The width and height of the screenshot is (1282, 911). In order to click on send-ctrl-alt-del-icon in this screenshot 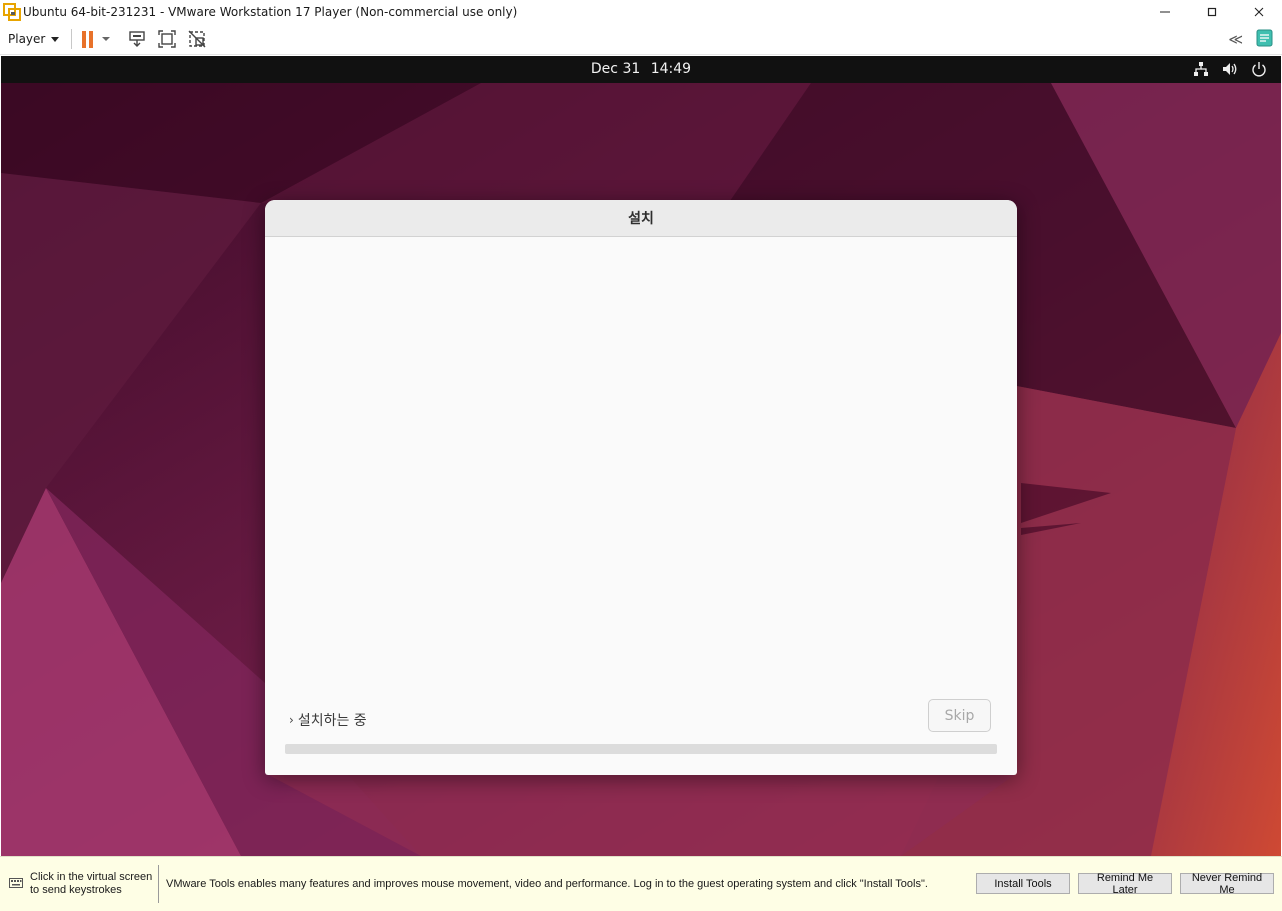, I will do `click(137, 39)`.